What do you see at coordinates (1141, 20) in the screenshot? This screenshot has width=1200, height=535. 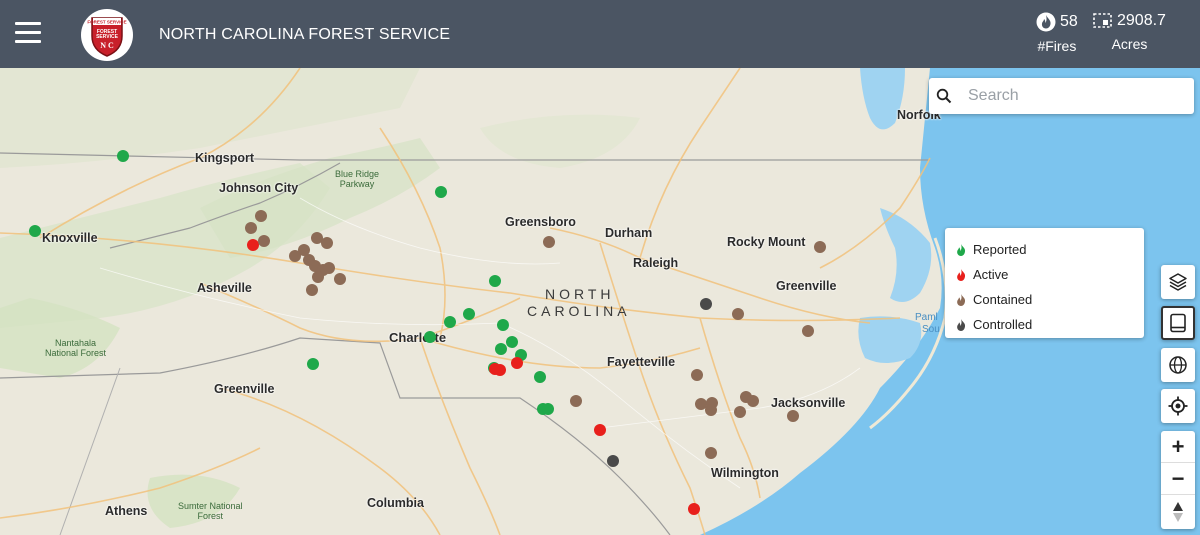 I see `acres-count: 2908.7` at bounding box center [1141, 20].